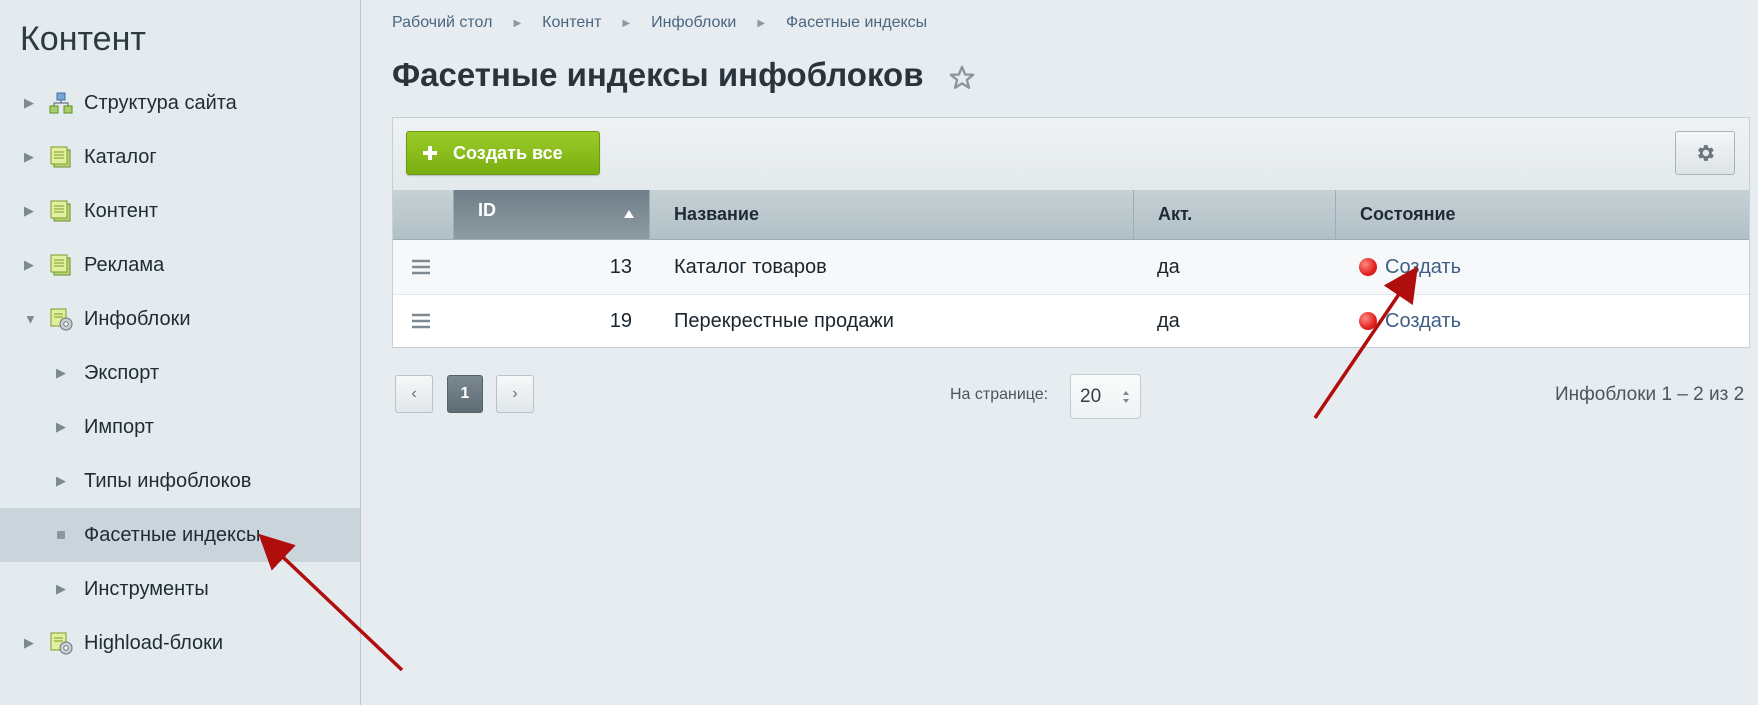  I want to click on sidebar-item-catalog: ▶ Каталог, so click(180, 157).